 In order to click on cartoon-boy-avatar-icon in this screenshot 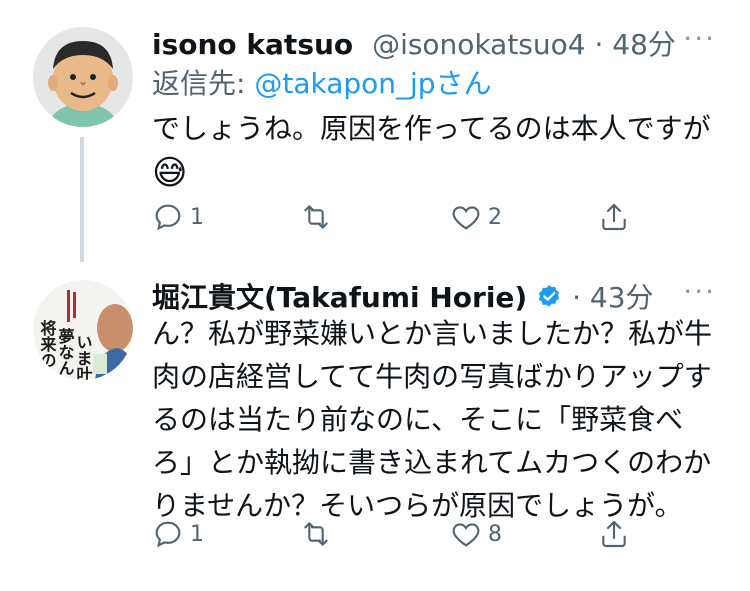, I will do `click(83, 77)`.